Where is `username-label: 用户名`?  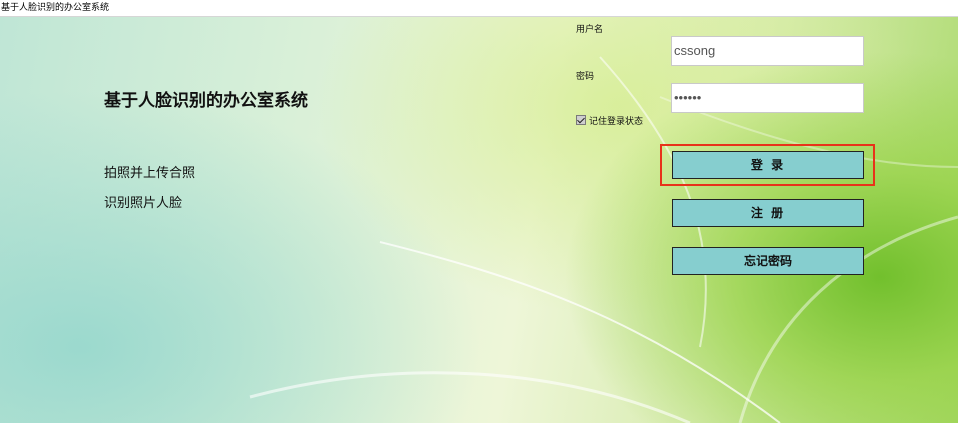 username-label: 用户名 is located at coordinates (590, 30).